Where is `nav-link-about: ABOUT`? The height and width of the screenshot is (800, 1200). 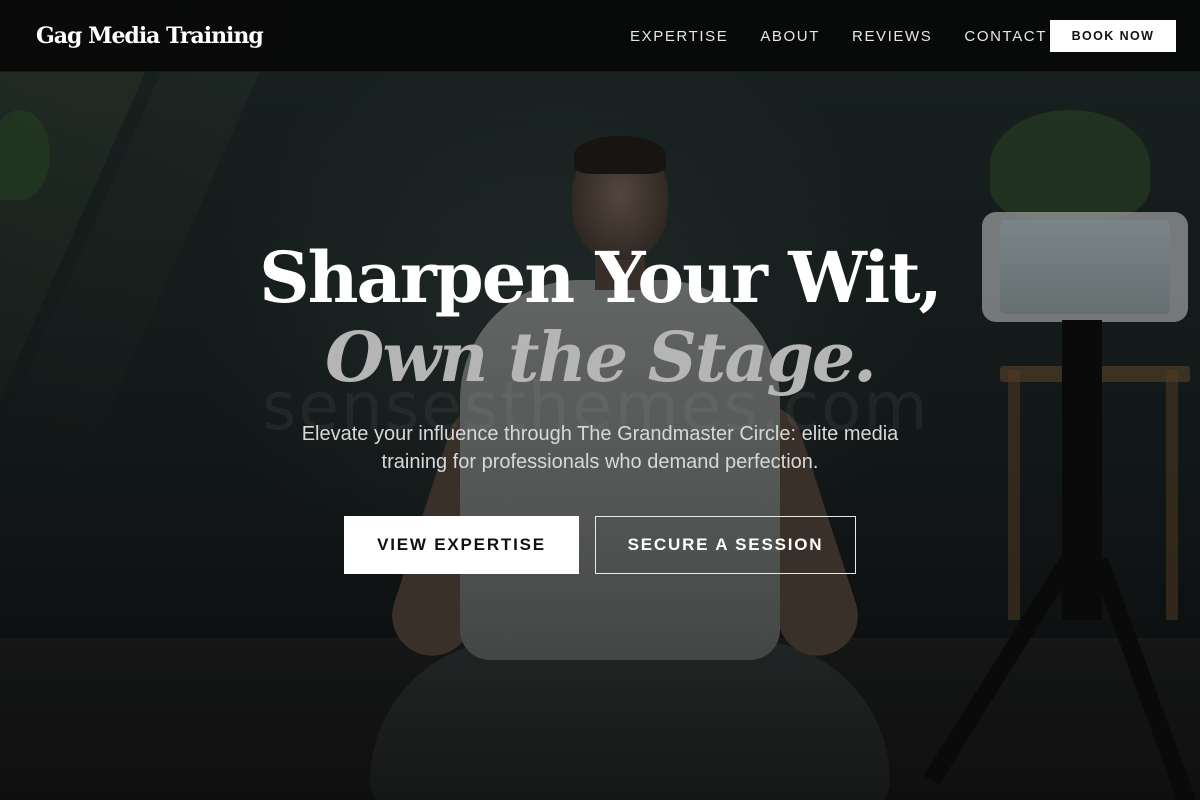 nav-link-about: ABOUT is located at coordinates (790, 36).